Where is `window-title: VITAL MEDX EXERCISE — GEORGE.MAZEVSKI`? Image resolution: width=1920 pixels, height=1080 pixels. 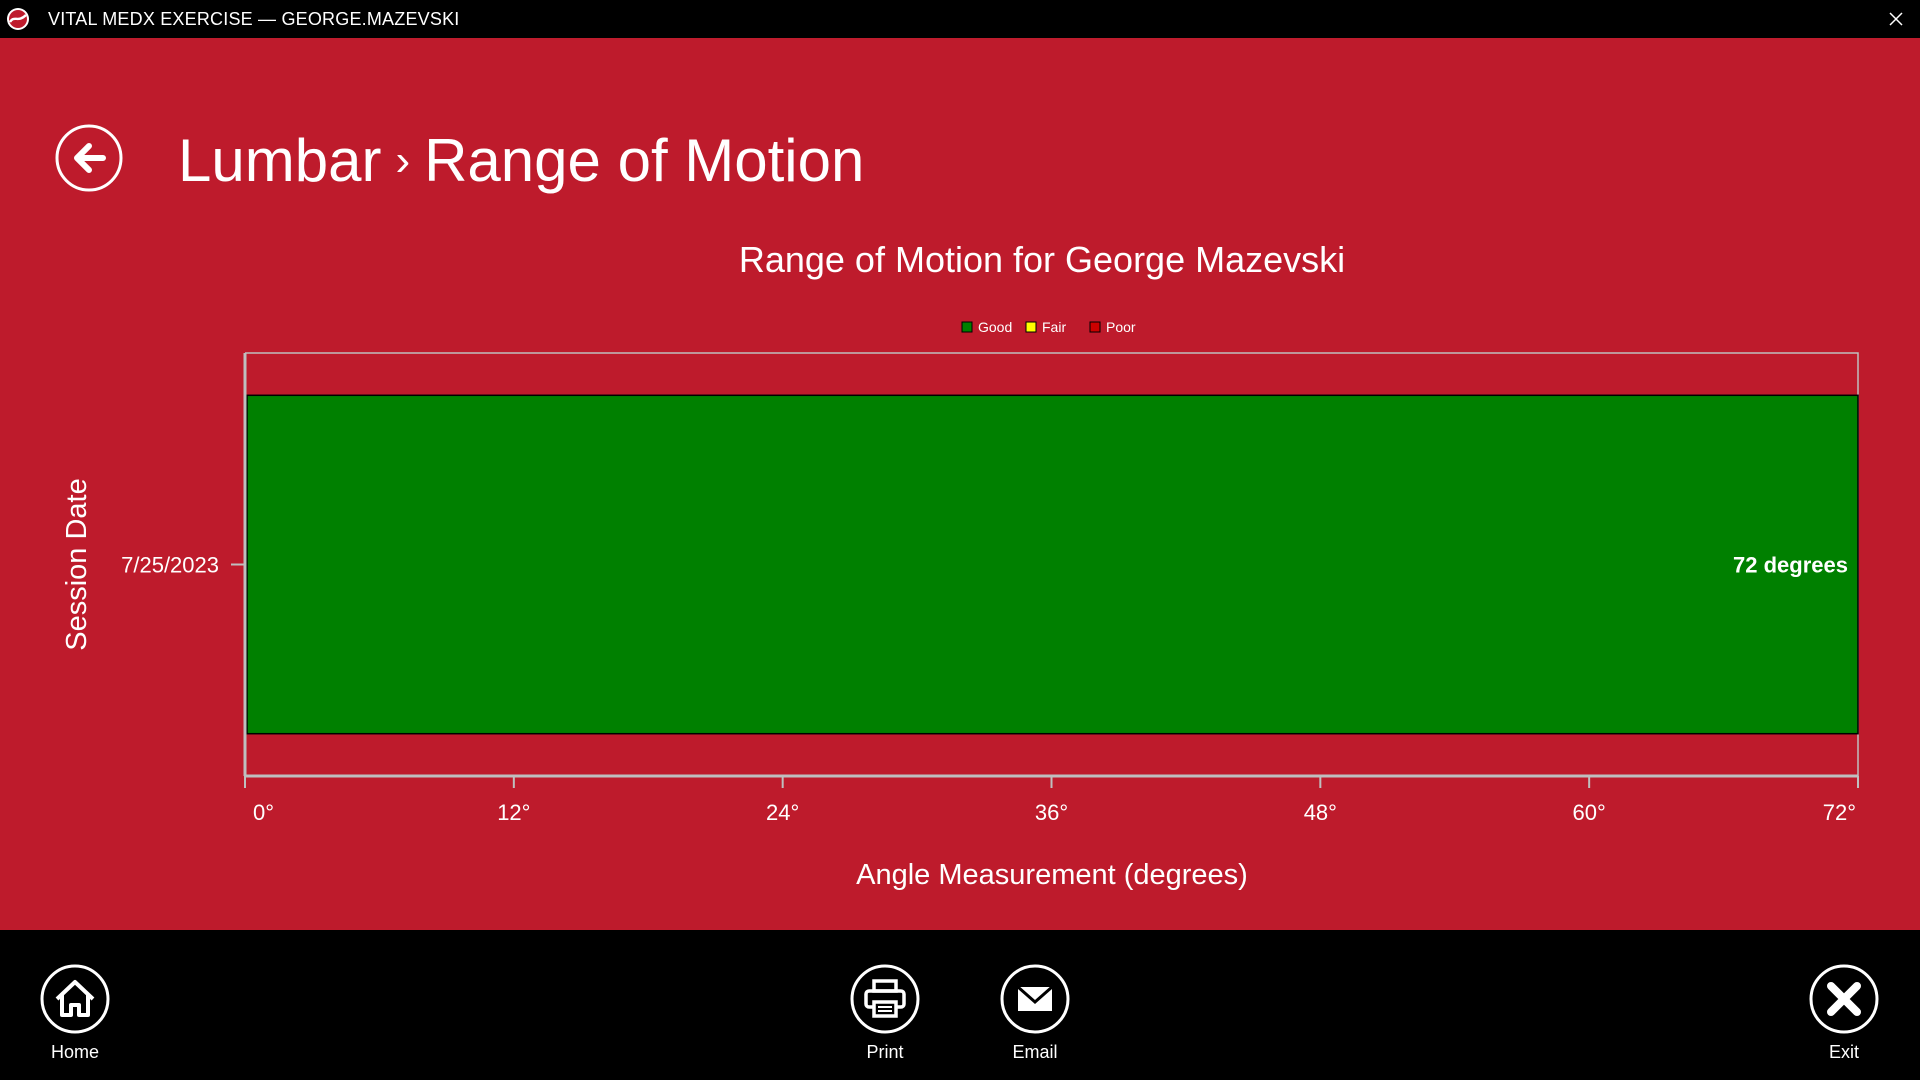 window-title: VITAL MEDX EXERCISE — GEORGE.MAZEVSKI is located at coordinates (254, 19).